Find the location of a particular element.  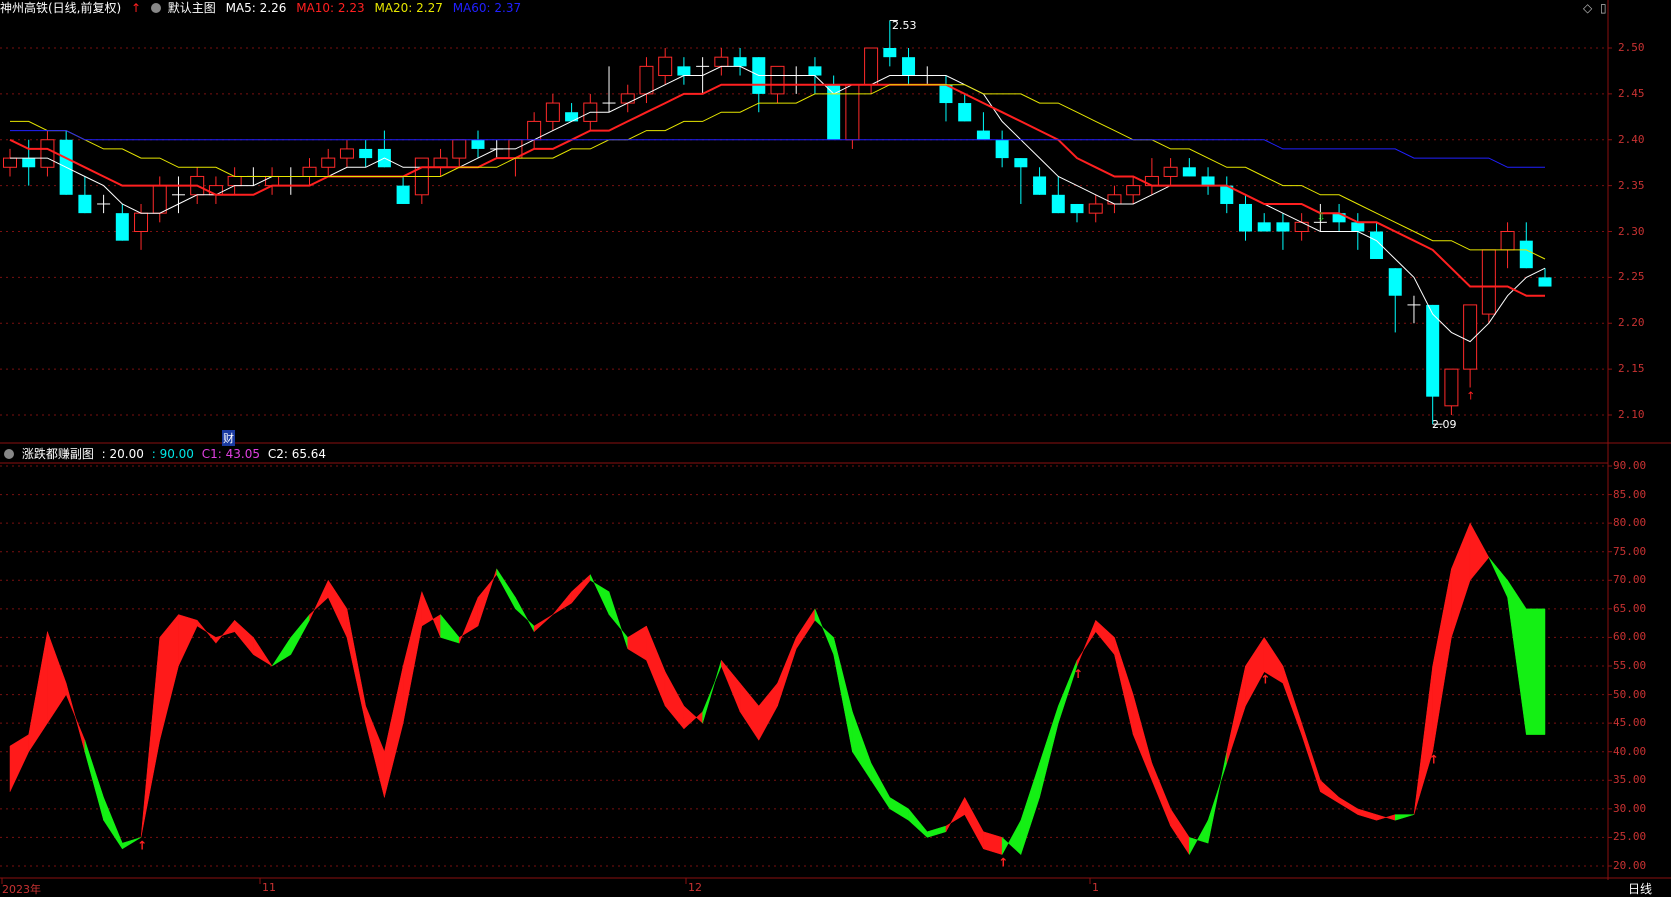

date-label: 12 is located at coordinates (695, 887).